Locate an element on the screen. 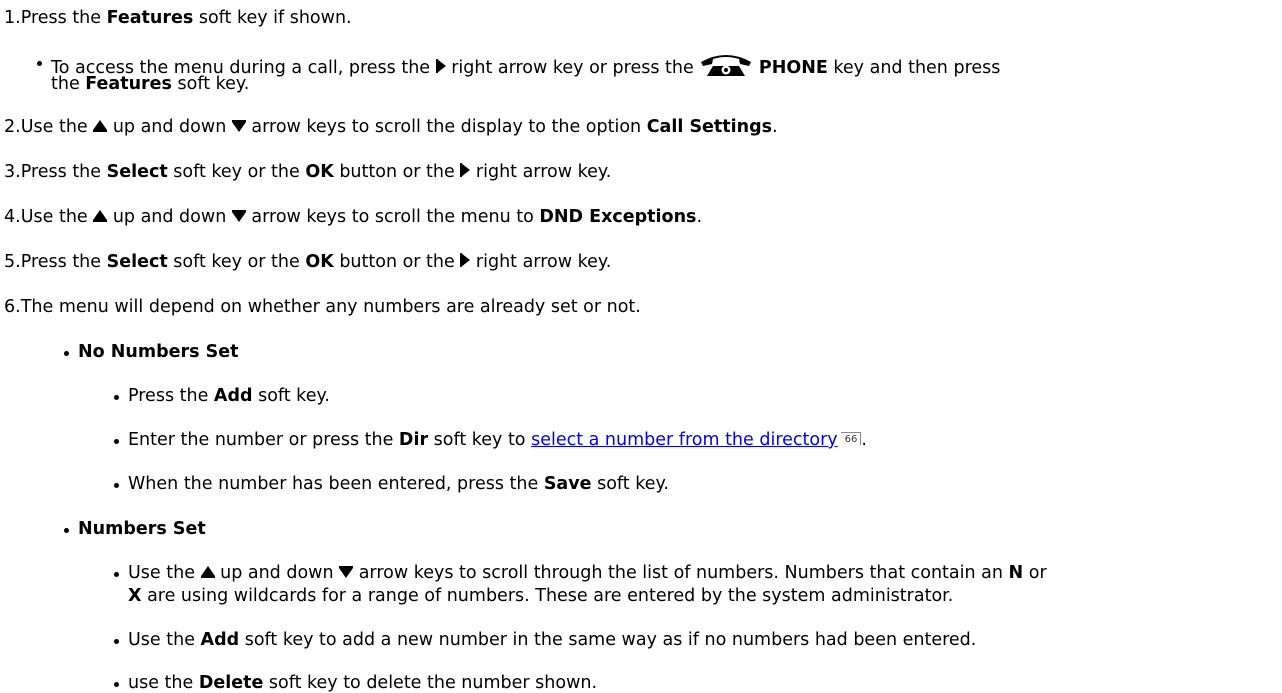  call-note-line2: the Features soft key. is located at coordinates (150, 84).